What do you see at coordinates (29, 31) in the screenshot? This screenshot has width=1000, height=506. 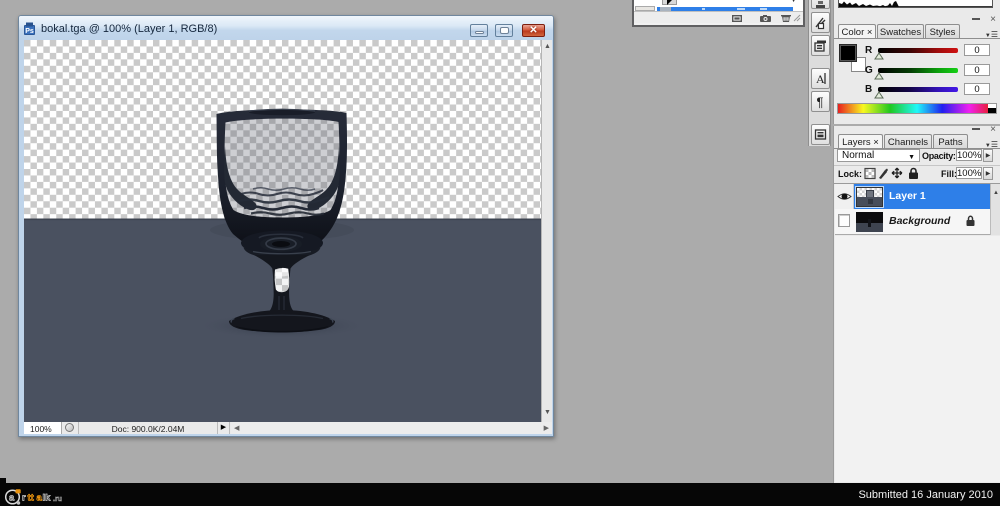 I see `svg-text: Ps` at bounding box center [29, 31].